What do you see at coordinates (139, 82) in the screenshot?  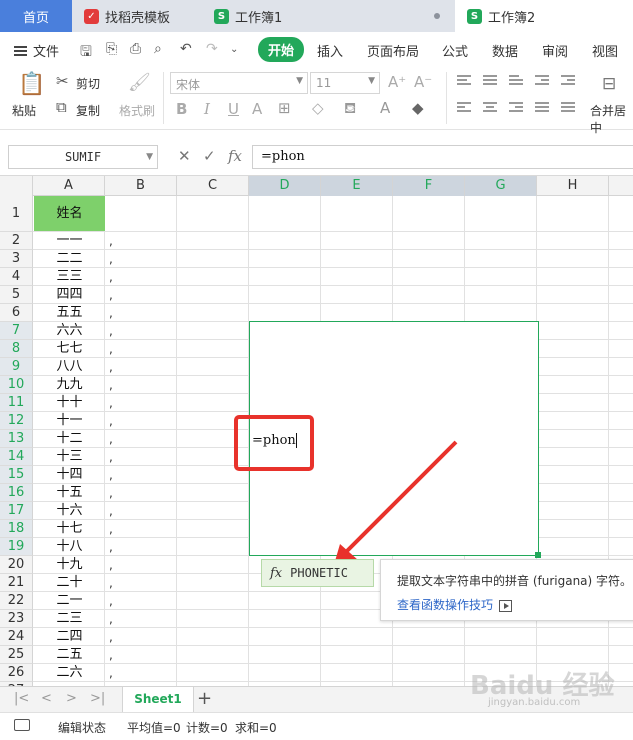 I see `format-painter-icon: 🖌` at bounding box center [139, 82].